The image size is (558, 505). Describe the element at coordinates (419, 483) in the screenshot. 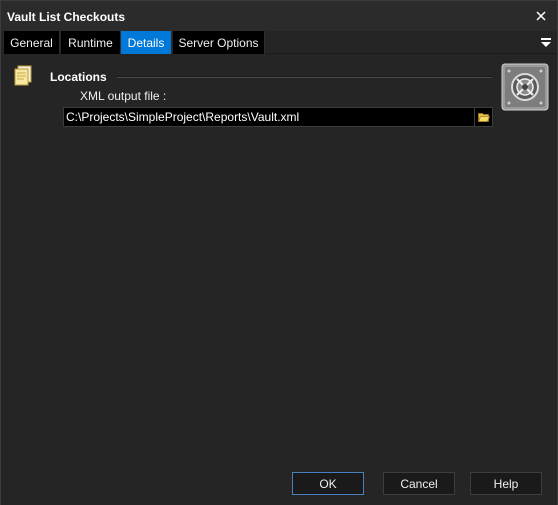

I see `cancel-button: Cancel` at that location.